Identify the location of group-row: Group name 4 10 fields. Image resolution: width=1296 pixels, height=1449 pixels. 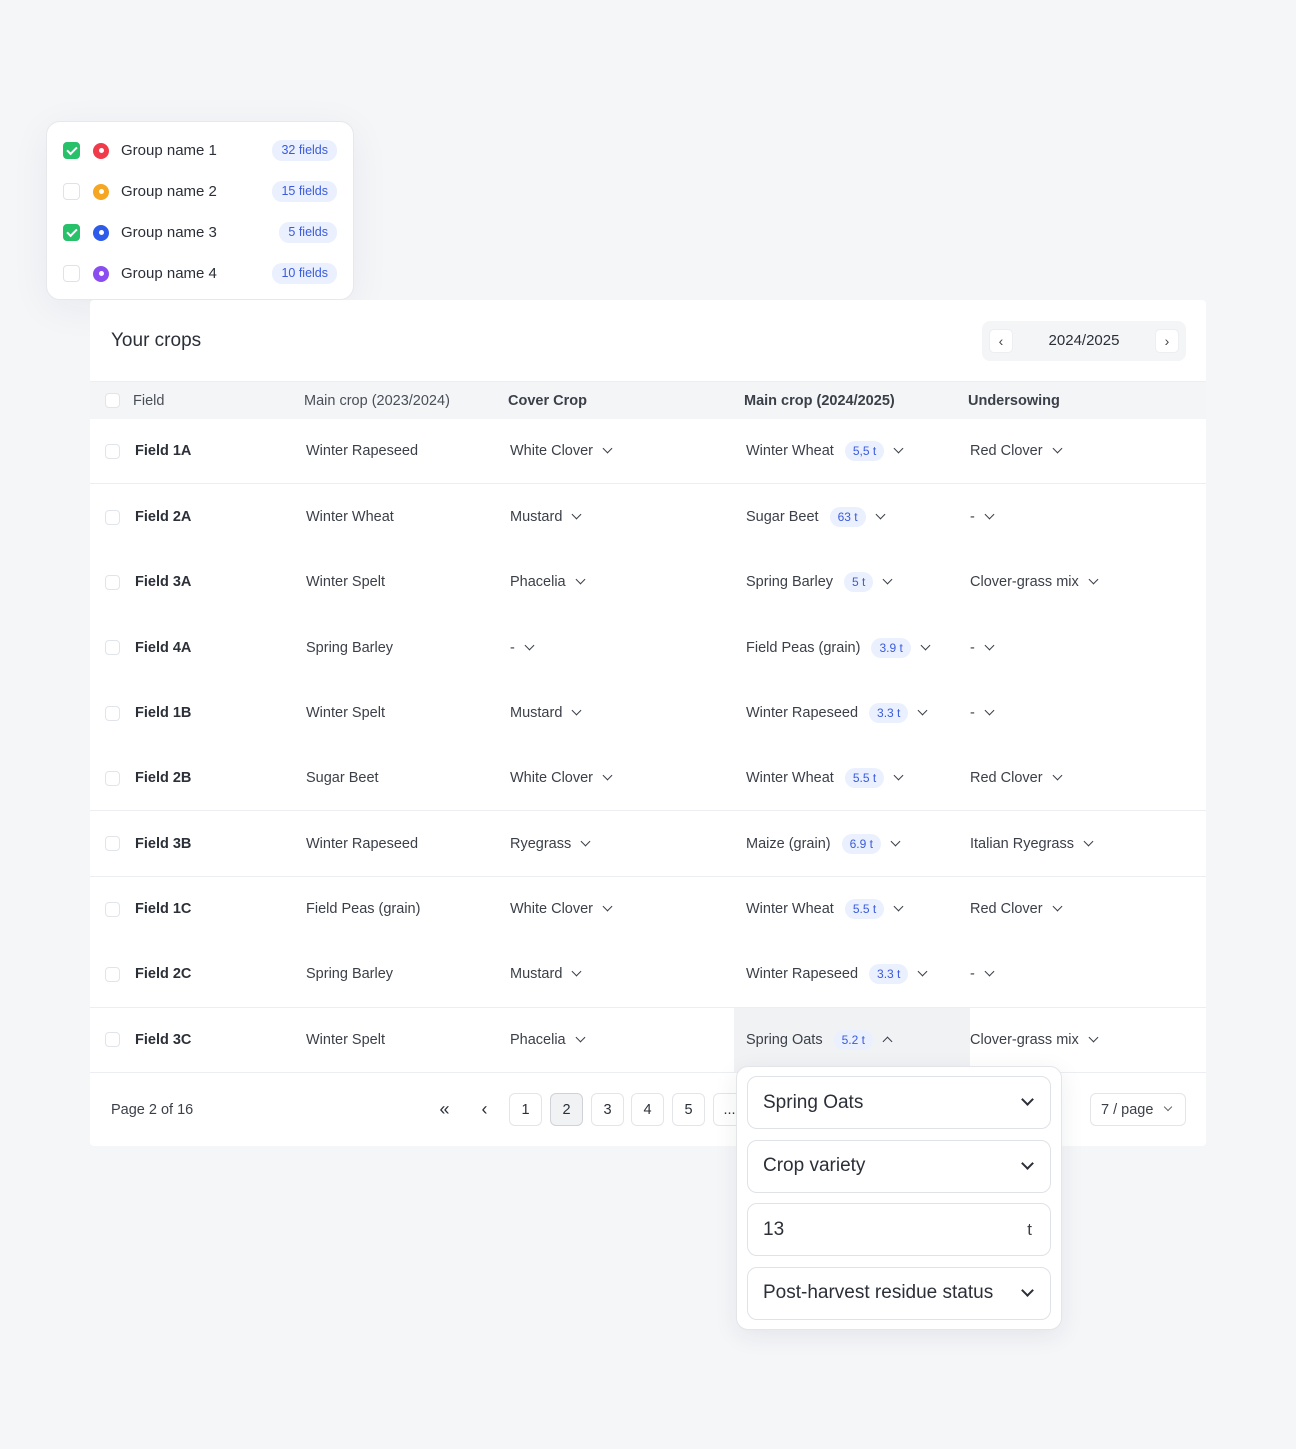
(200, 273).